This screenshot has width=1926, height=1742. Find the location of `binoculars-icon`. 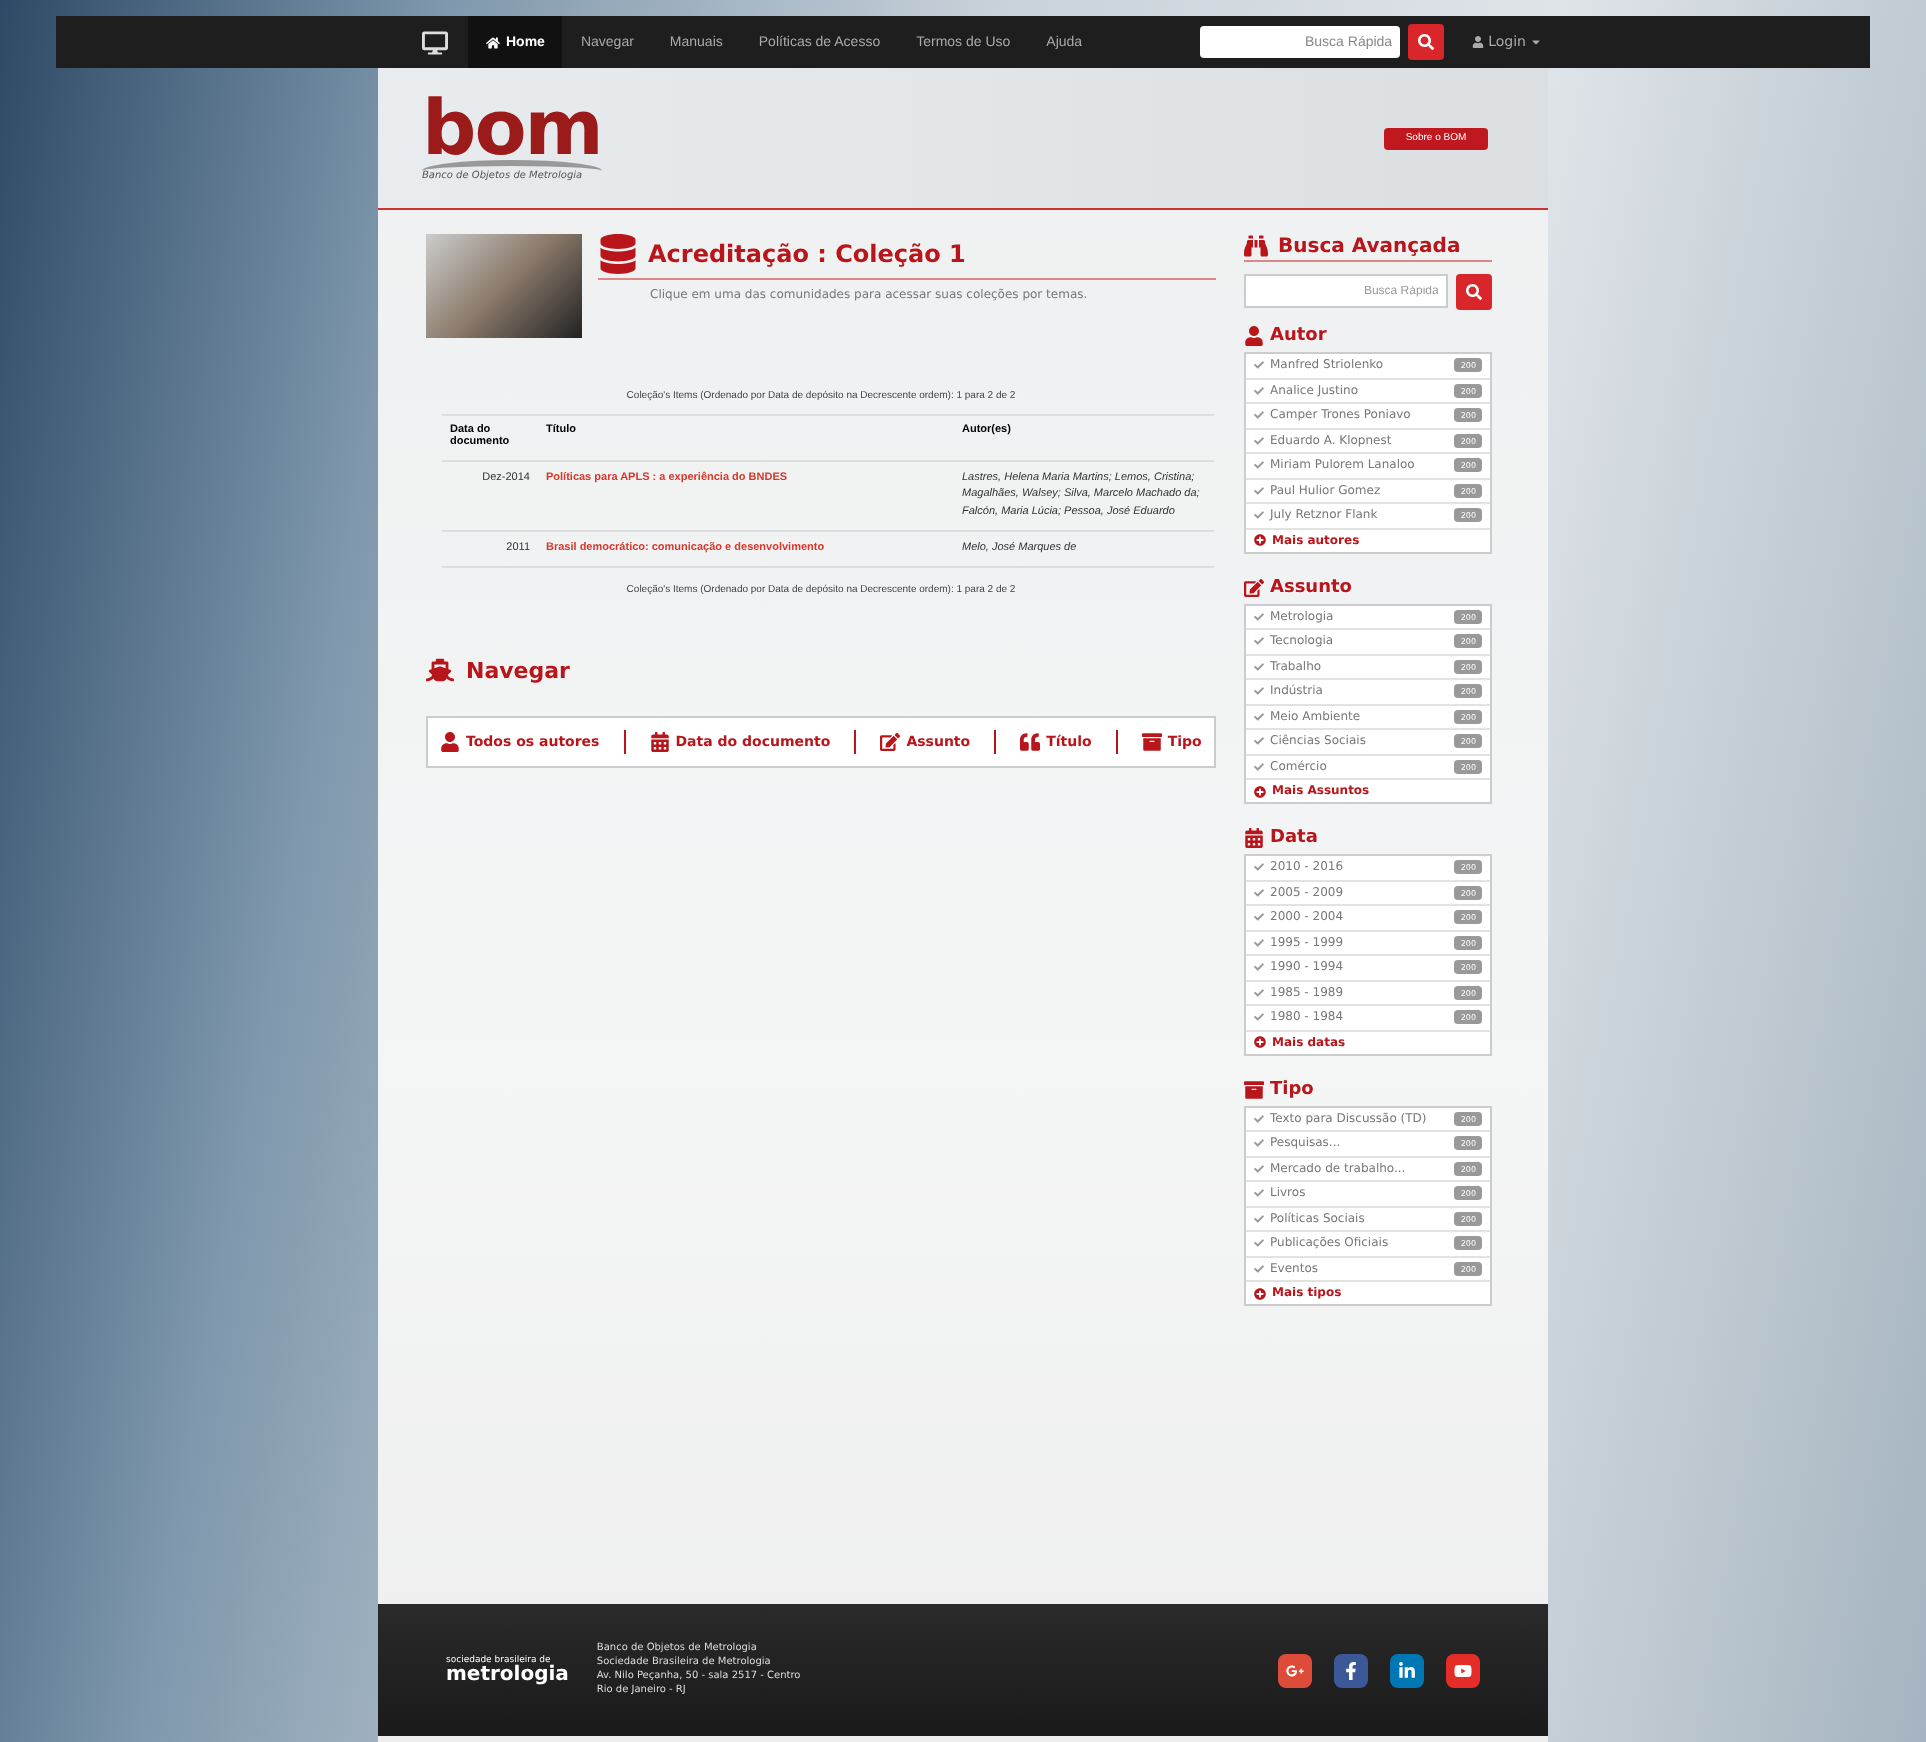

binoculars-icon is located at coordinates (1256, 246).